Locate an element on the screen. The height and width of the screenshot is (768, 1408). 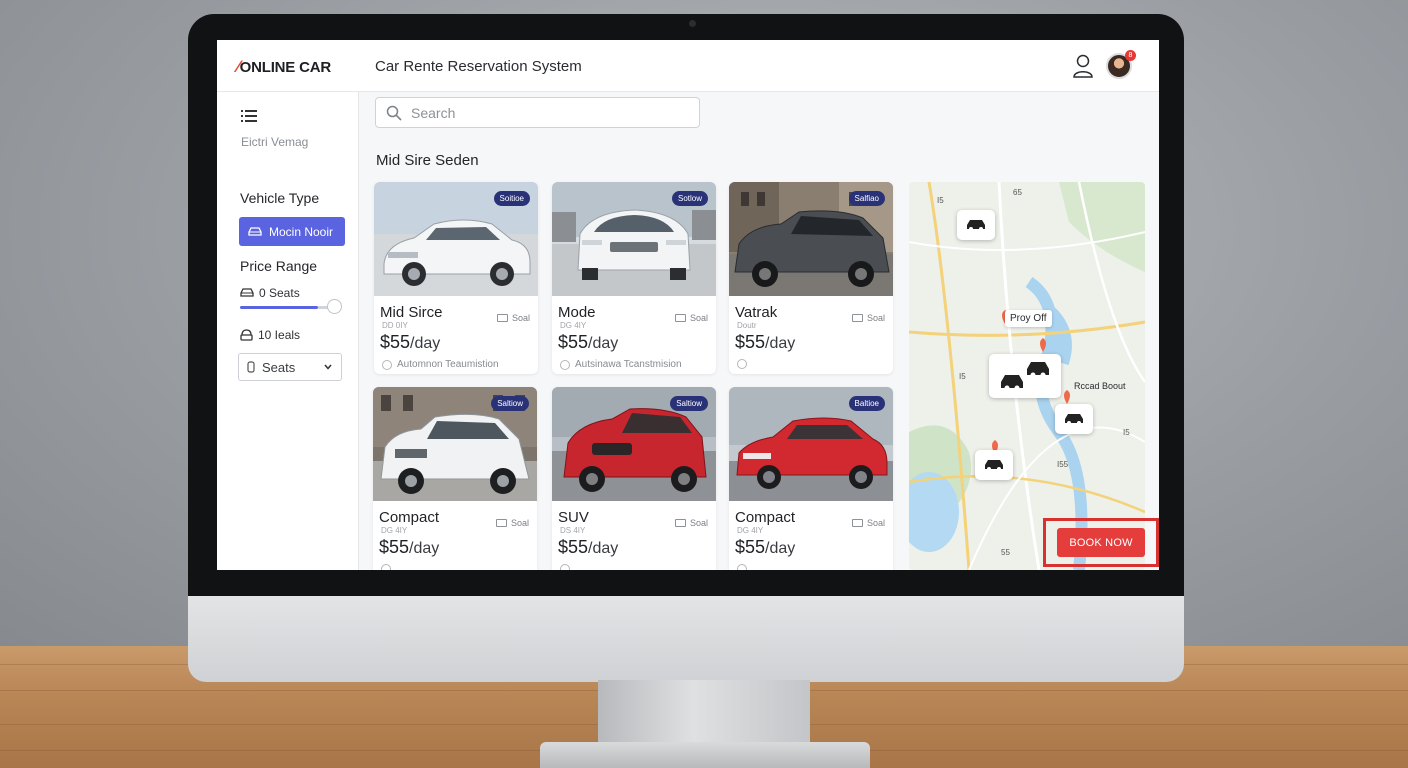
menu-icon is located at coordinates (249, 116).